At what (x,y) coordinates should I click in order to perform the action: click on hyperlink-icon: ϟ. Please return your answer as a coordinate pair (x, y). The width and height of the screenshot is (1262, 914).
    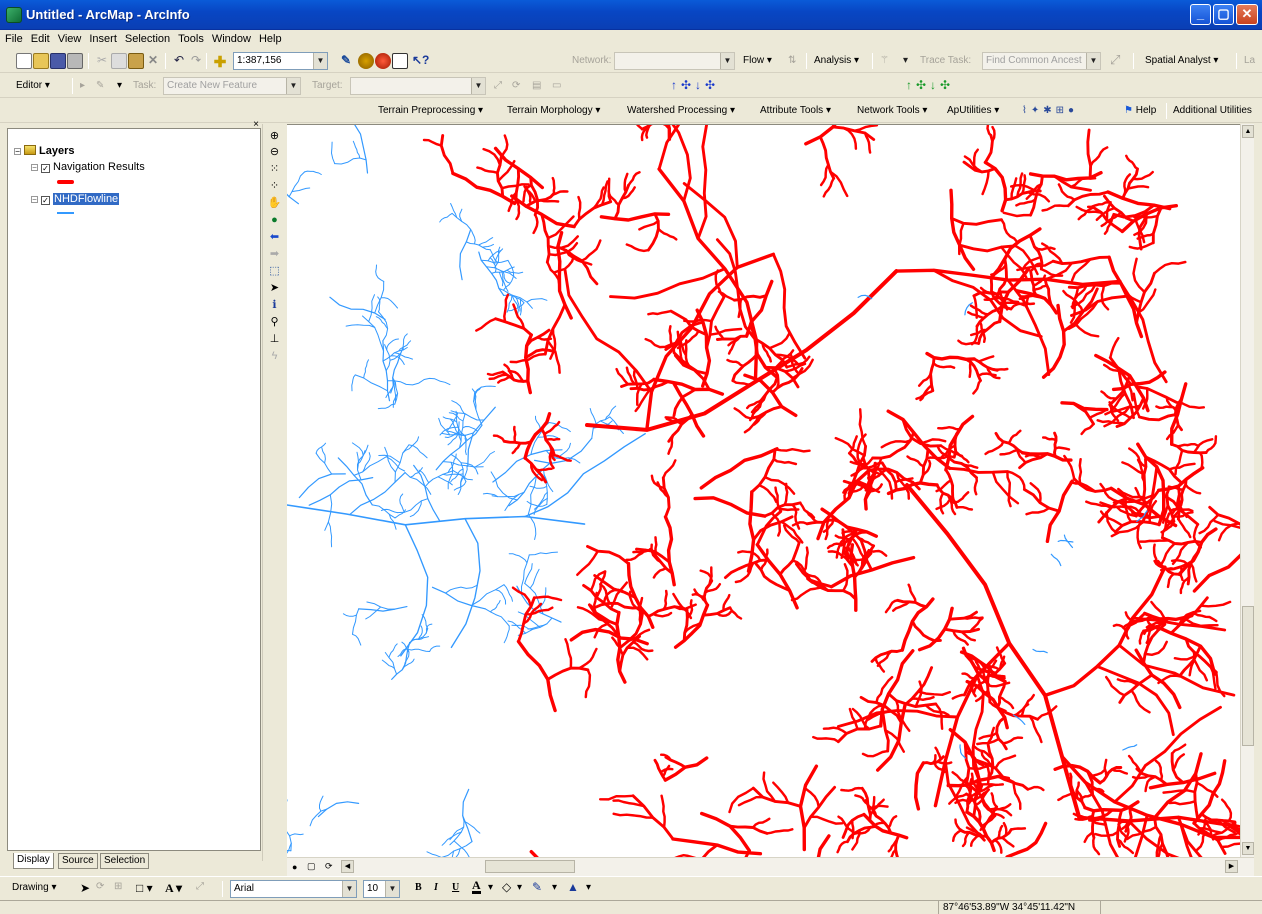
    Looking at the image, I should click on (274, 356).